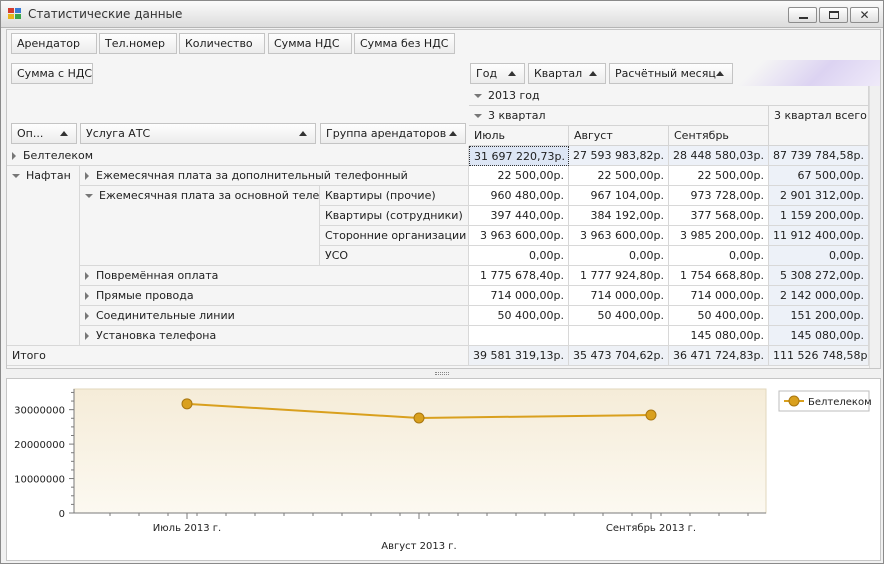 This screenshot has height=564, width=884. What do you see at coordinates (394, 256) in the screenshot?
I see `row-header-group: УСО` at bounding box center [394, 256].